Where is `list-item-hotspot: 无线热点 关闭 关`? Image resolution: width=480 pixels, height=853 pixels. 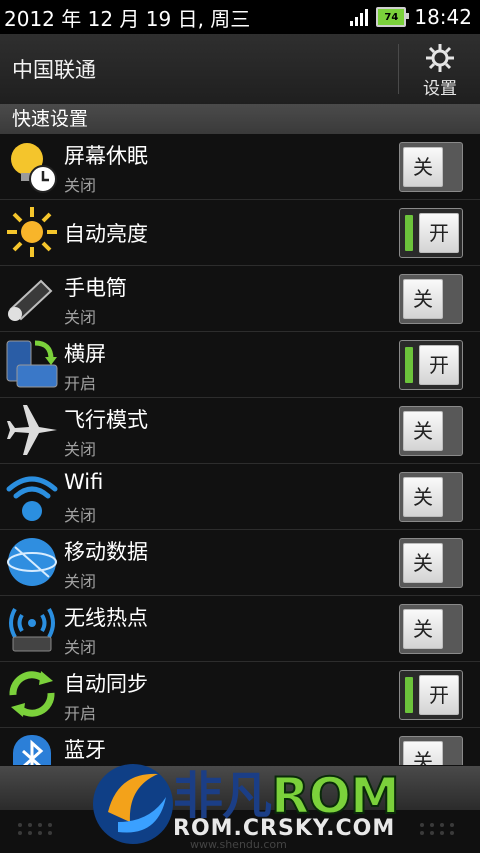
list-item-hotspot: 无线热点 关闭 关 is located at coordinates (240, 629).